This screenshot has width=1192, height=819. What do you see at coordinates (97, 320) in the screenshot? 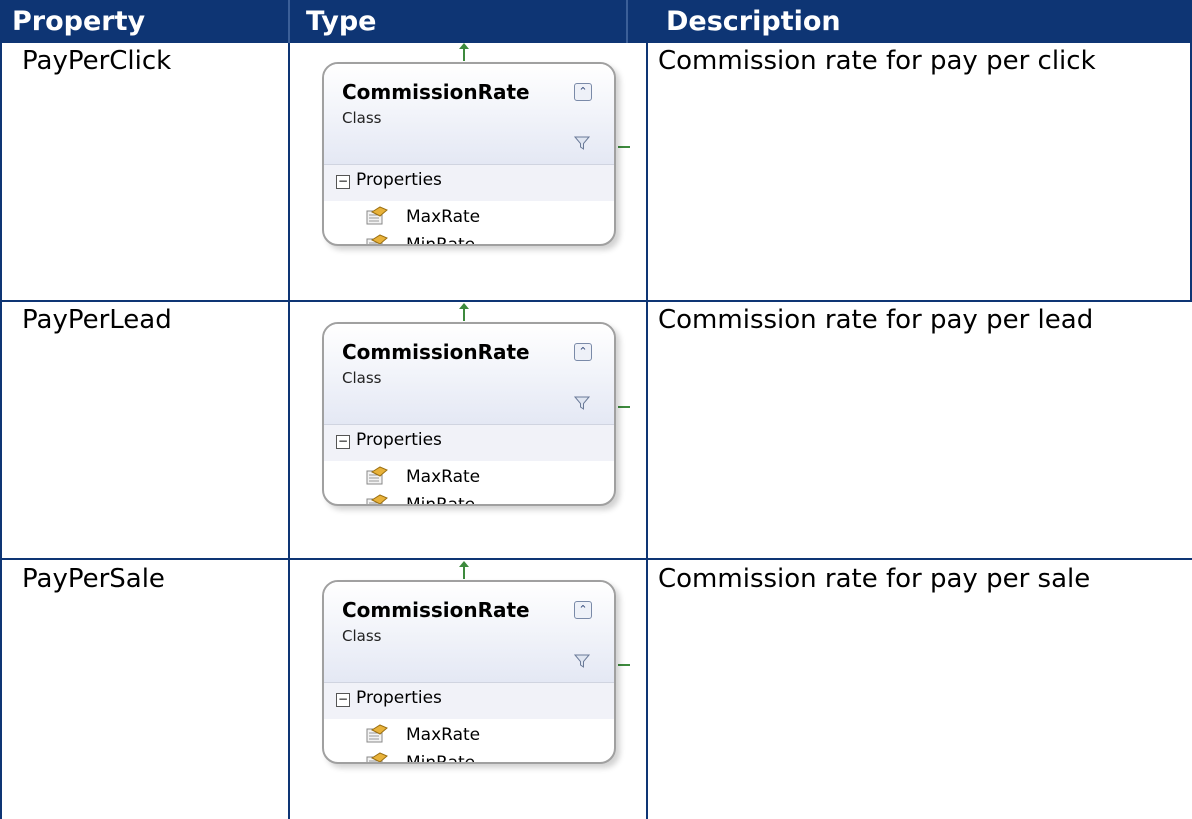
I see `property-name: PayPerLead` at bounding box center [97, 320].